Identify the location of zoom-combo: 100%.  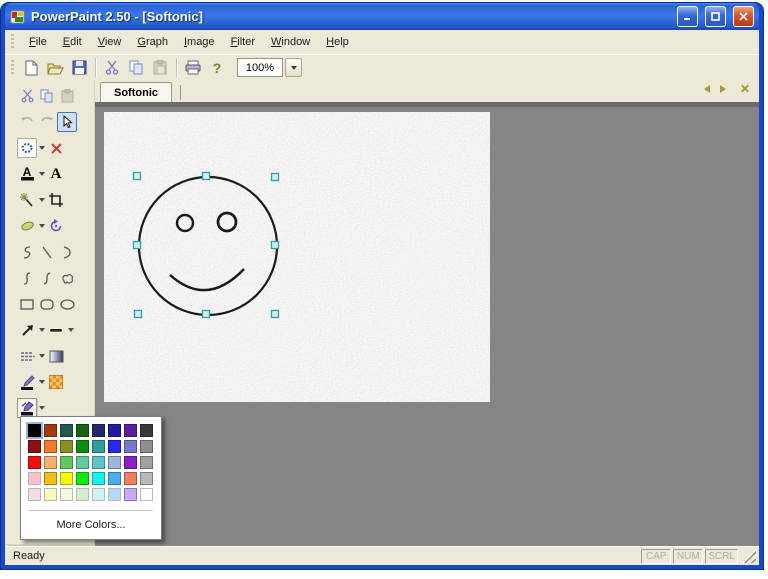
(269, 67).